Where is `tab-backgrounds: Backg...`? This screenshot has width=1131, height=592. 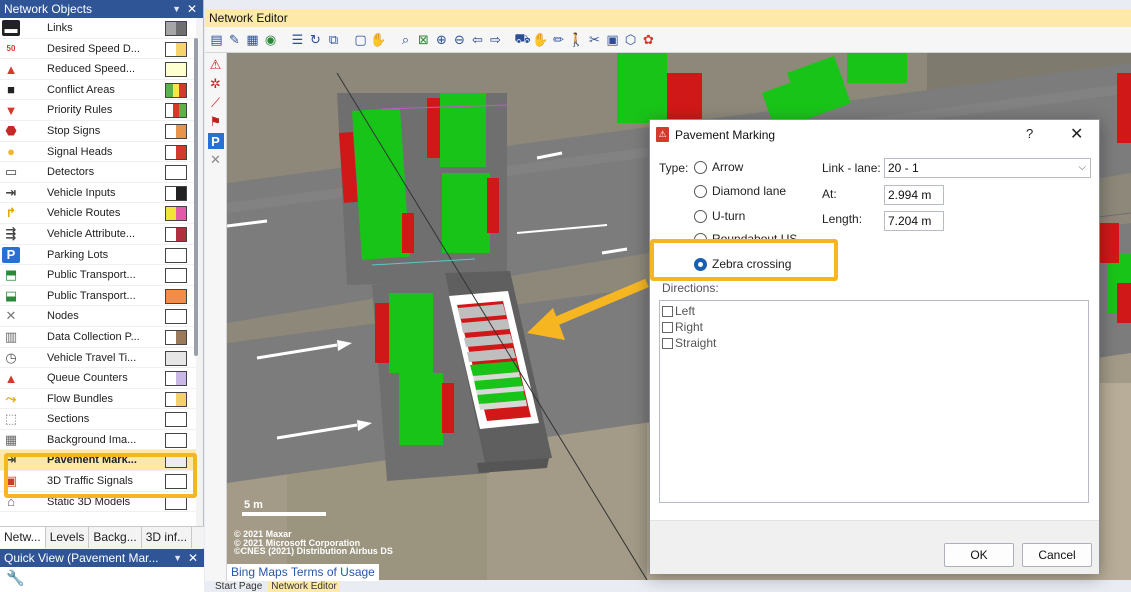
tab-backgrounds: Backg... is located at coordinates (115, 537).